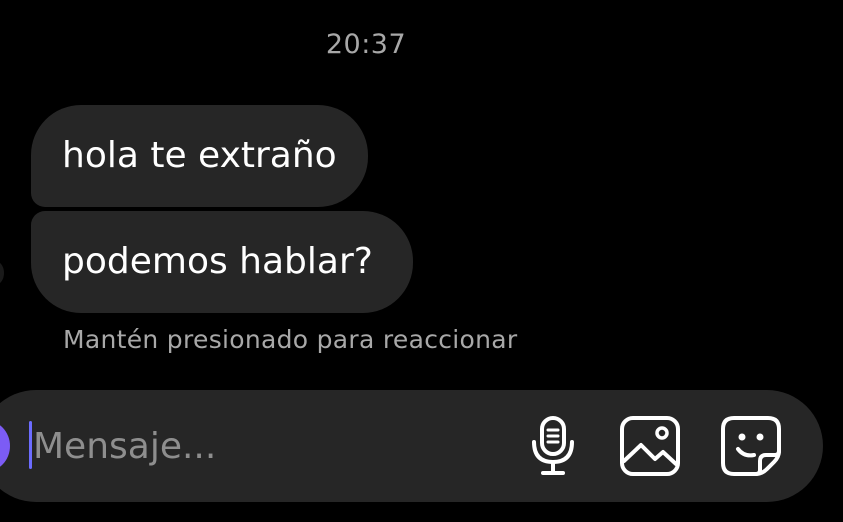 This screenshot has height=522, width=843. Describe the element at coordinates (183, 446) in the screenshot. I see `message-input` at that location.